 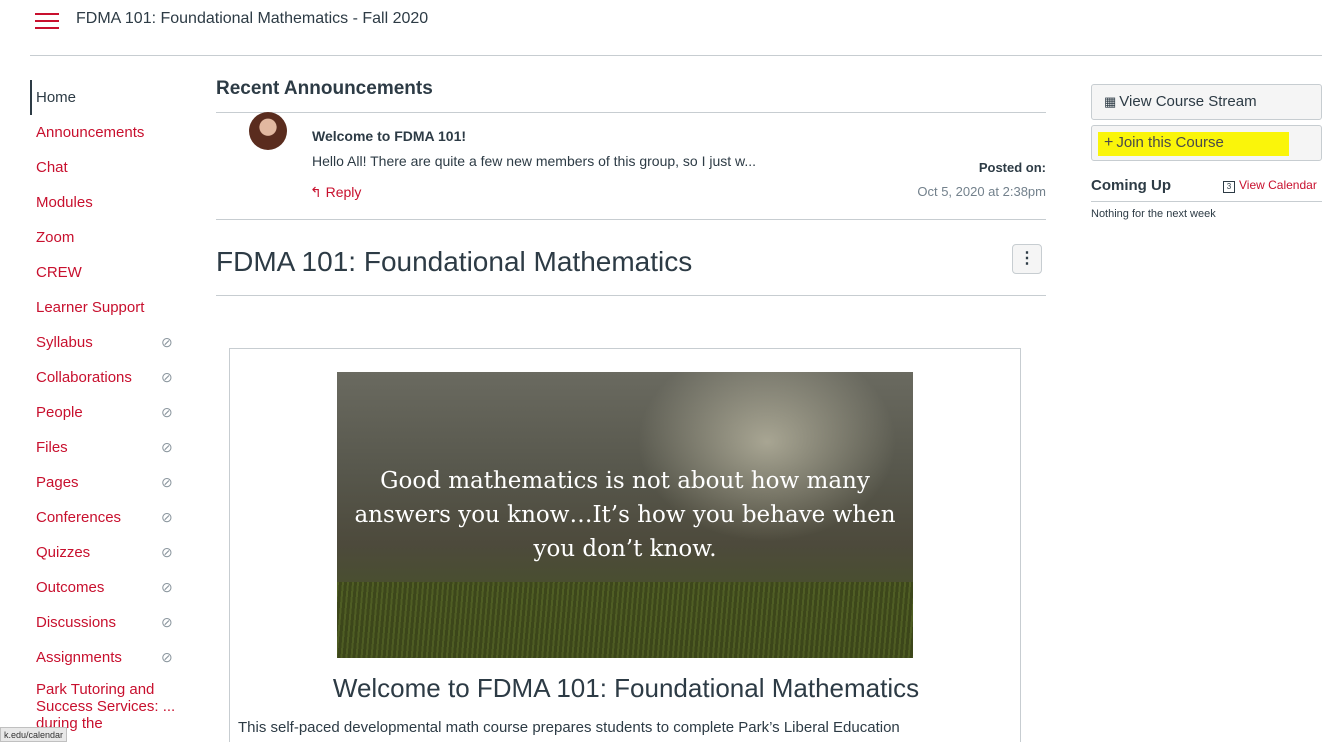 What do you see at coordinates (79, 657) in the screenshot?
I see `nav-item-label: Assignments` at bounding box center [79, 657].